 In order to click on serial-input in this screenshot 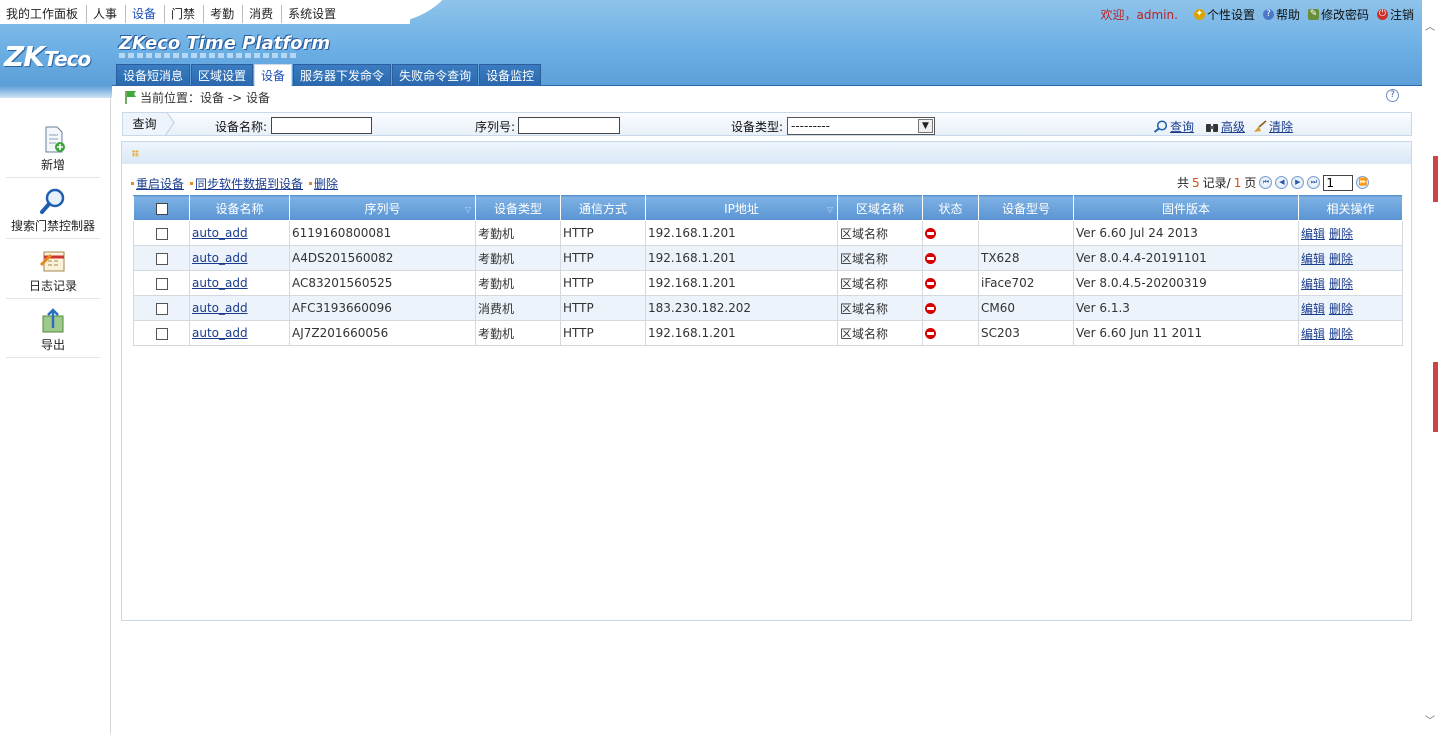, I will do `click(569, 125)`.